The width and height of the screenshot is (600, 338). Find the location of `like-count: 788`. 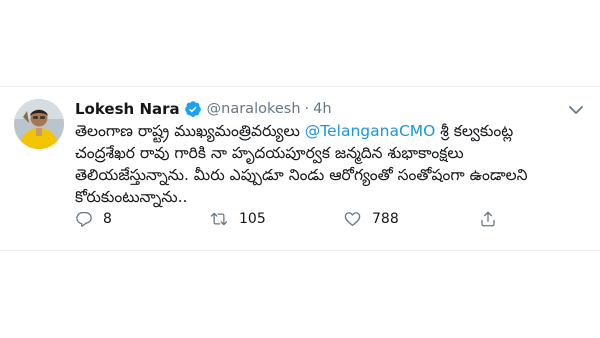

like-count: 788 is located at coordinates (385, 219).